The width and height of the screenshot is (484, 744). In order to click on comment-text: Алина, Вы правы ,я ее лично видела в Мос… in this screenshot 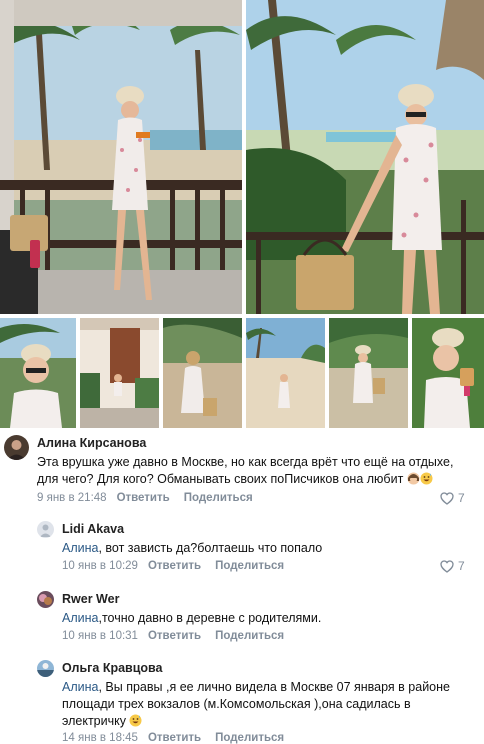, I will do `click(269, 704)`.